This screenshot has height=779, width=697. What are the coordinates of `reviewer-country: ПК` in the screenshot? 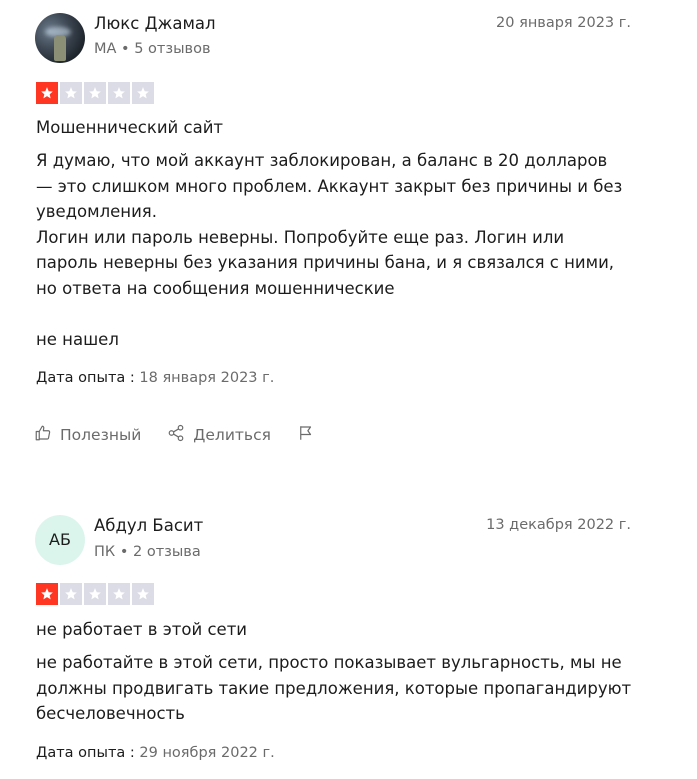 It's located at (105, 552).